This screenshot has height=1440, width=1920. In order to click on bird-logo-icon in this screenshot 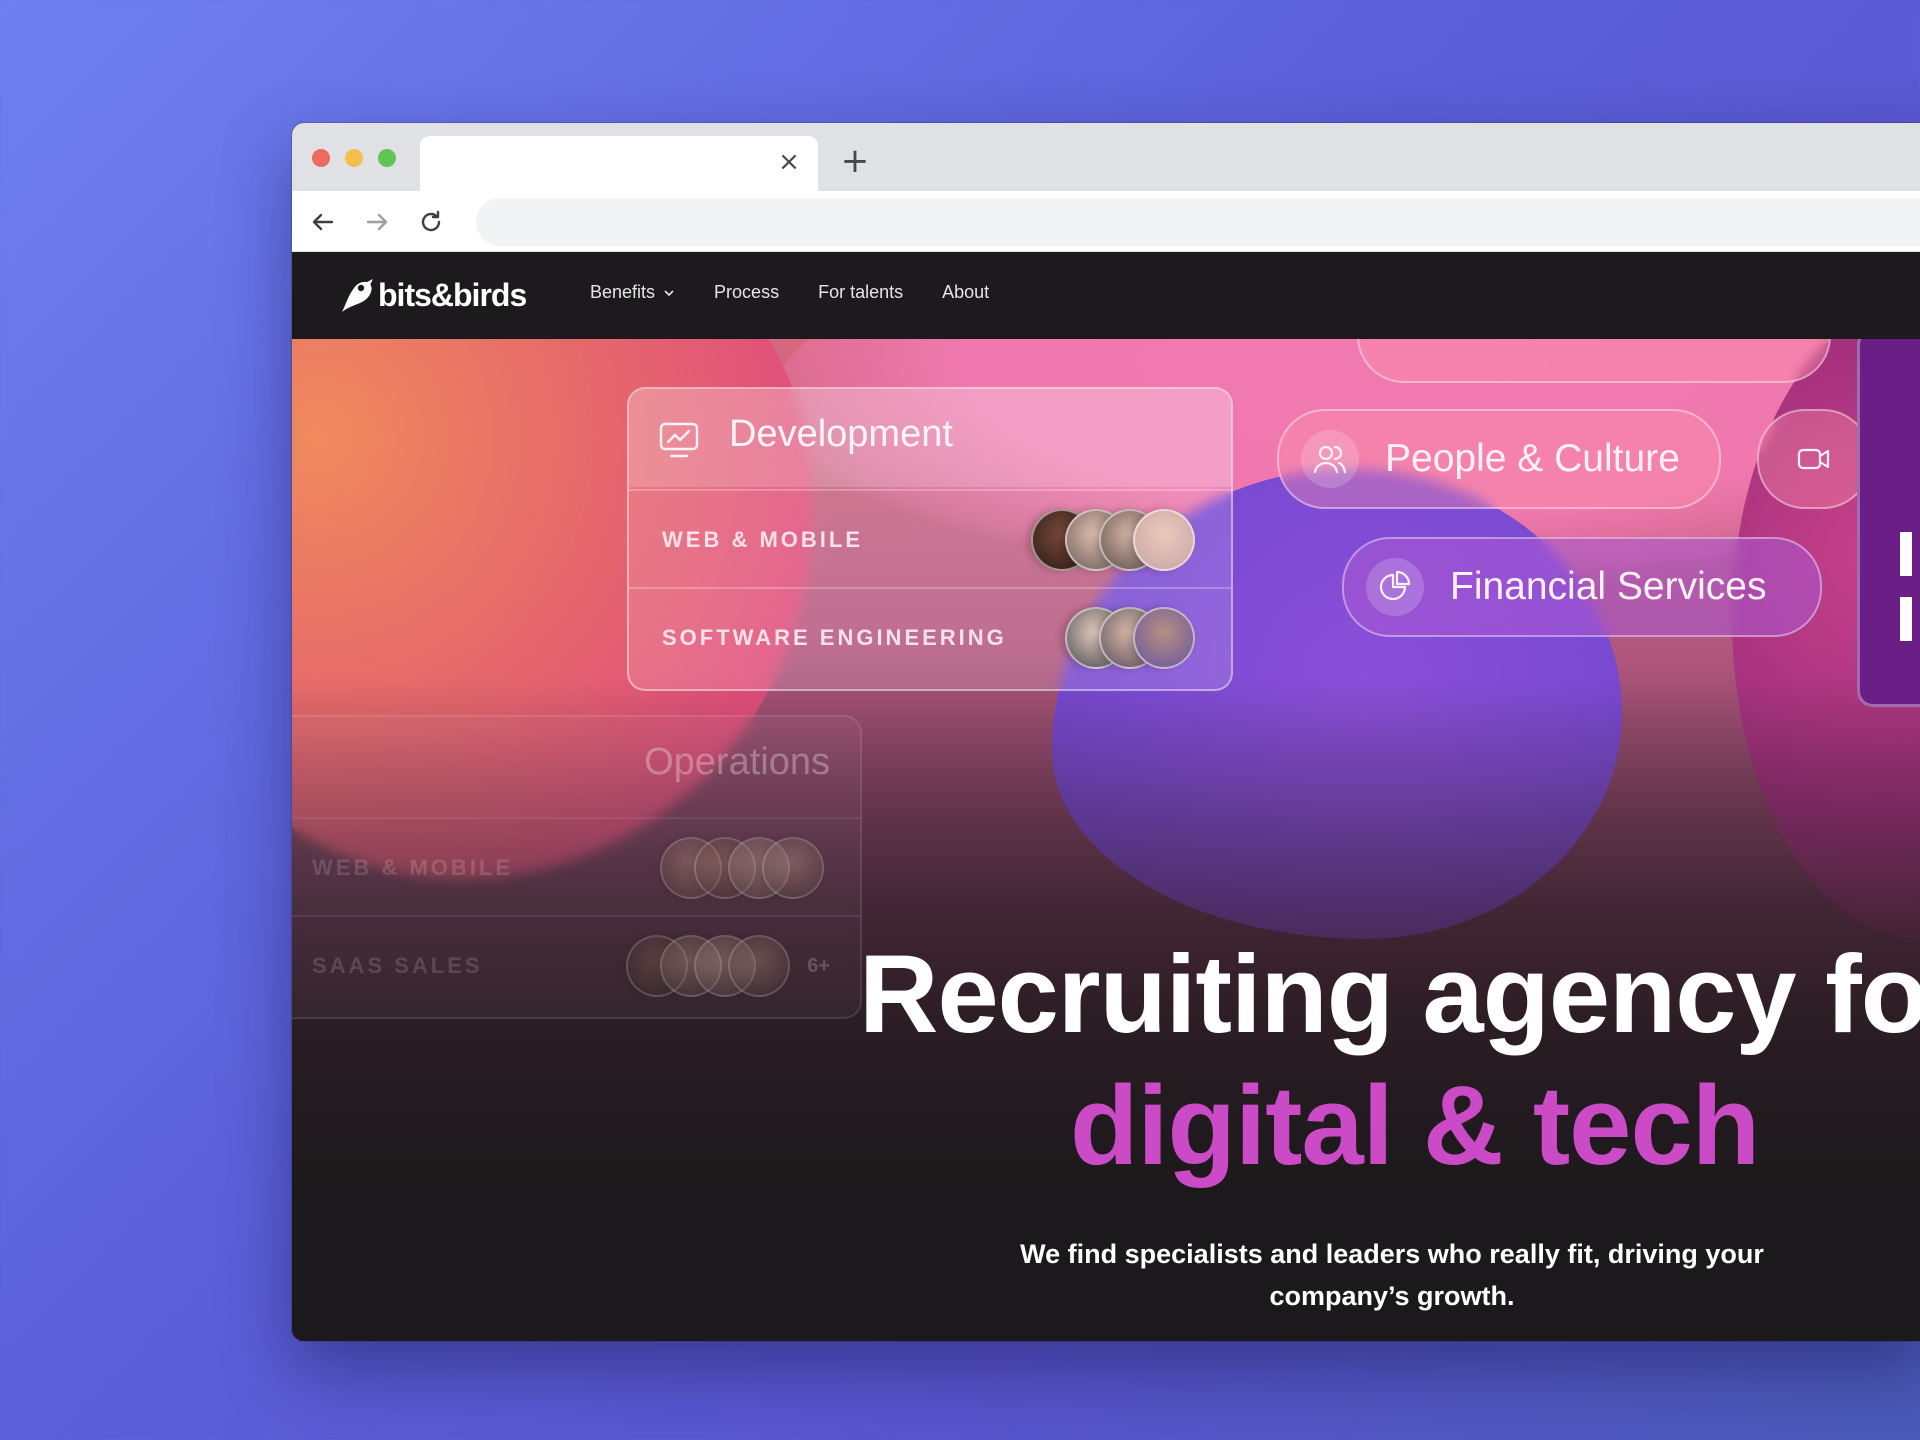, I will do `click(357, 295)`.